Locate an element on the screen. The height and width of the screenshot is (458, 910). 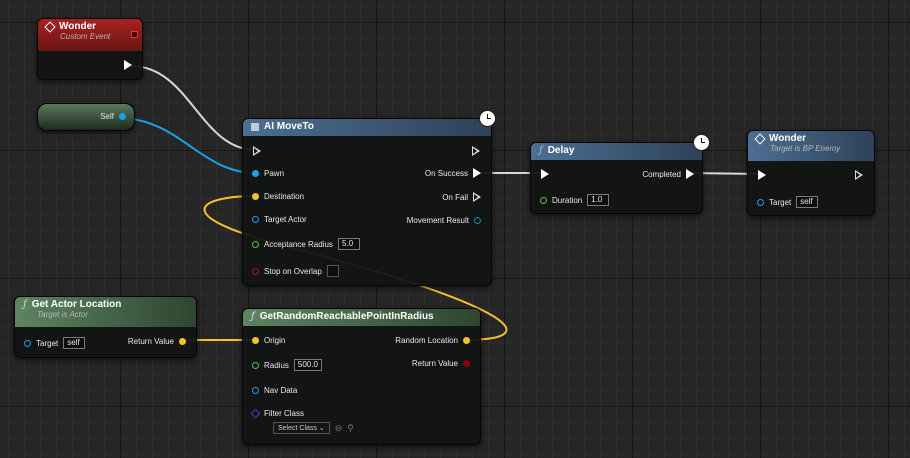
enum-pin-icon is located at coordinates (477, 220).